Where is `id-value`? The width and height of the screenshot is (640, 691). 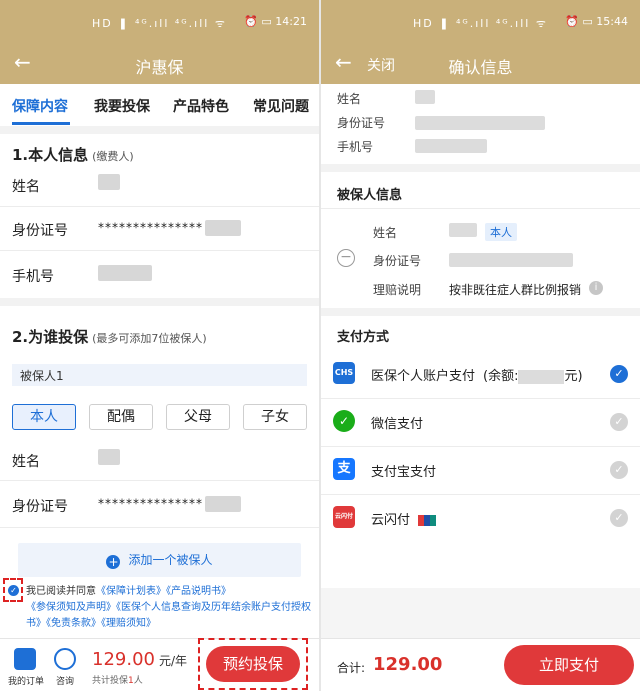
id-value is located at coordinates (480, 123).